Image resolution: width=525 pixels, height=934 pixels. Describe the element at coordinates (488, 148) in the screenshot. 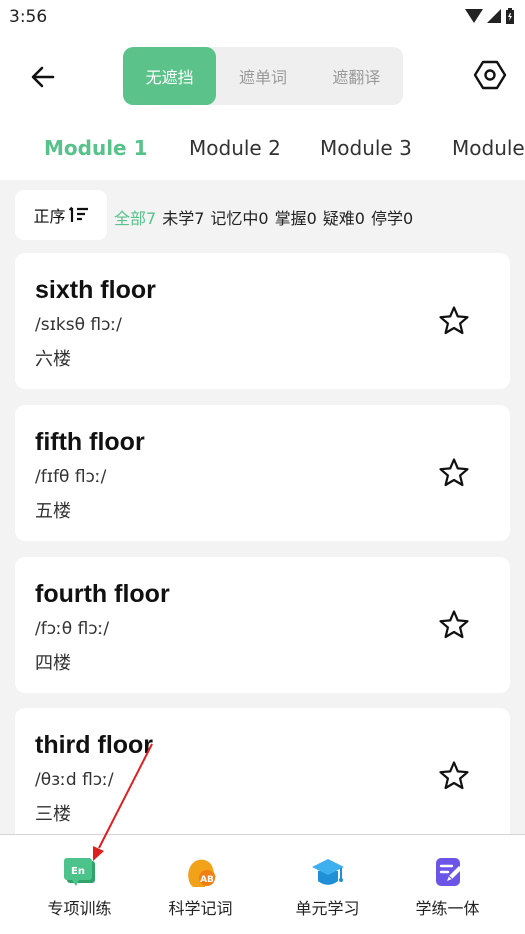

I see `tab-module-4: Module` at that location.